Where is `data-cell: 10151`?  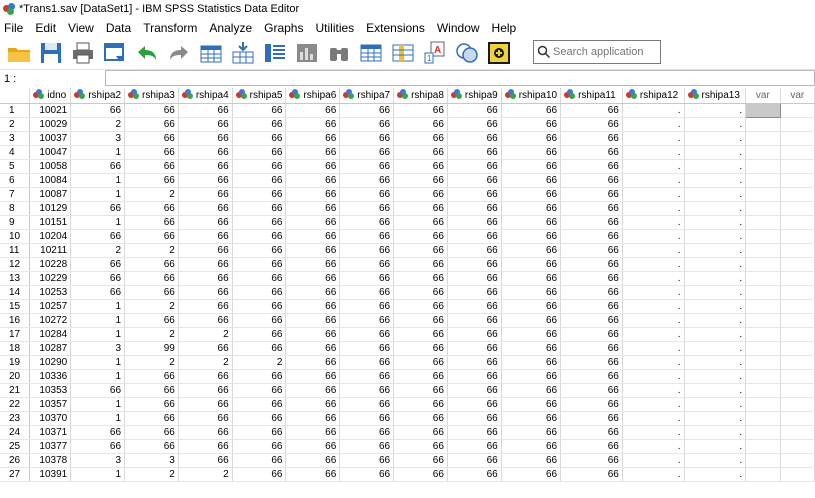 data-cell: 10151 is located at coordinates (50, 222).